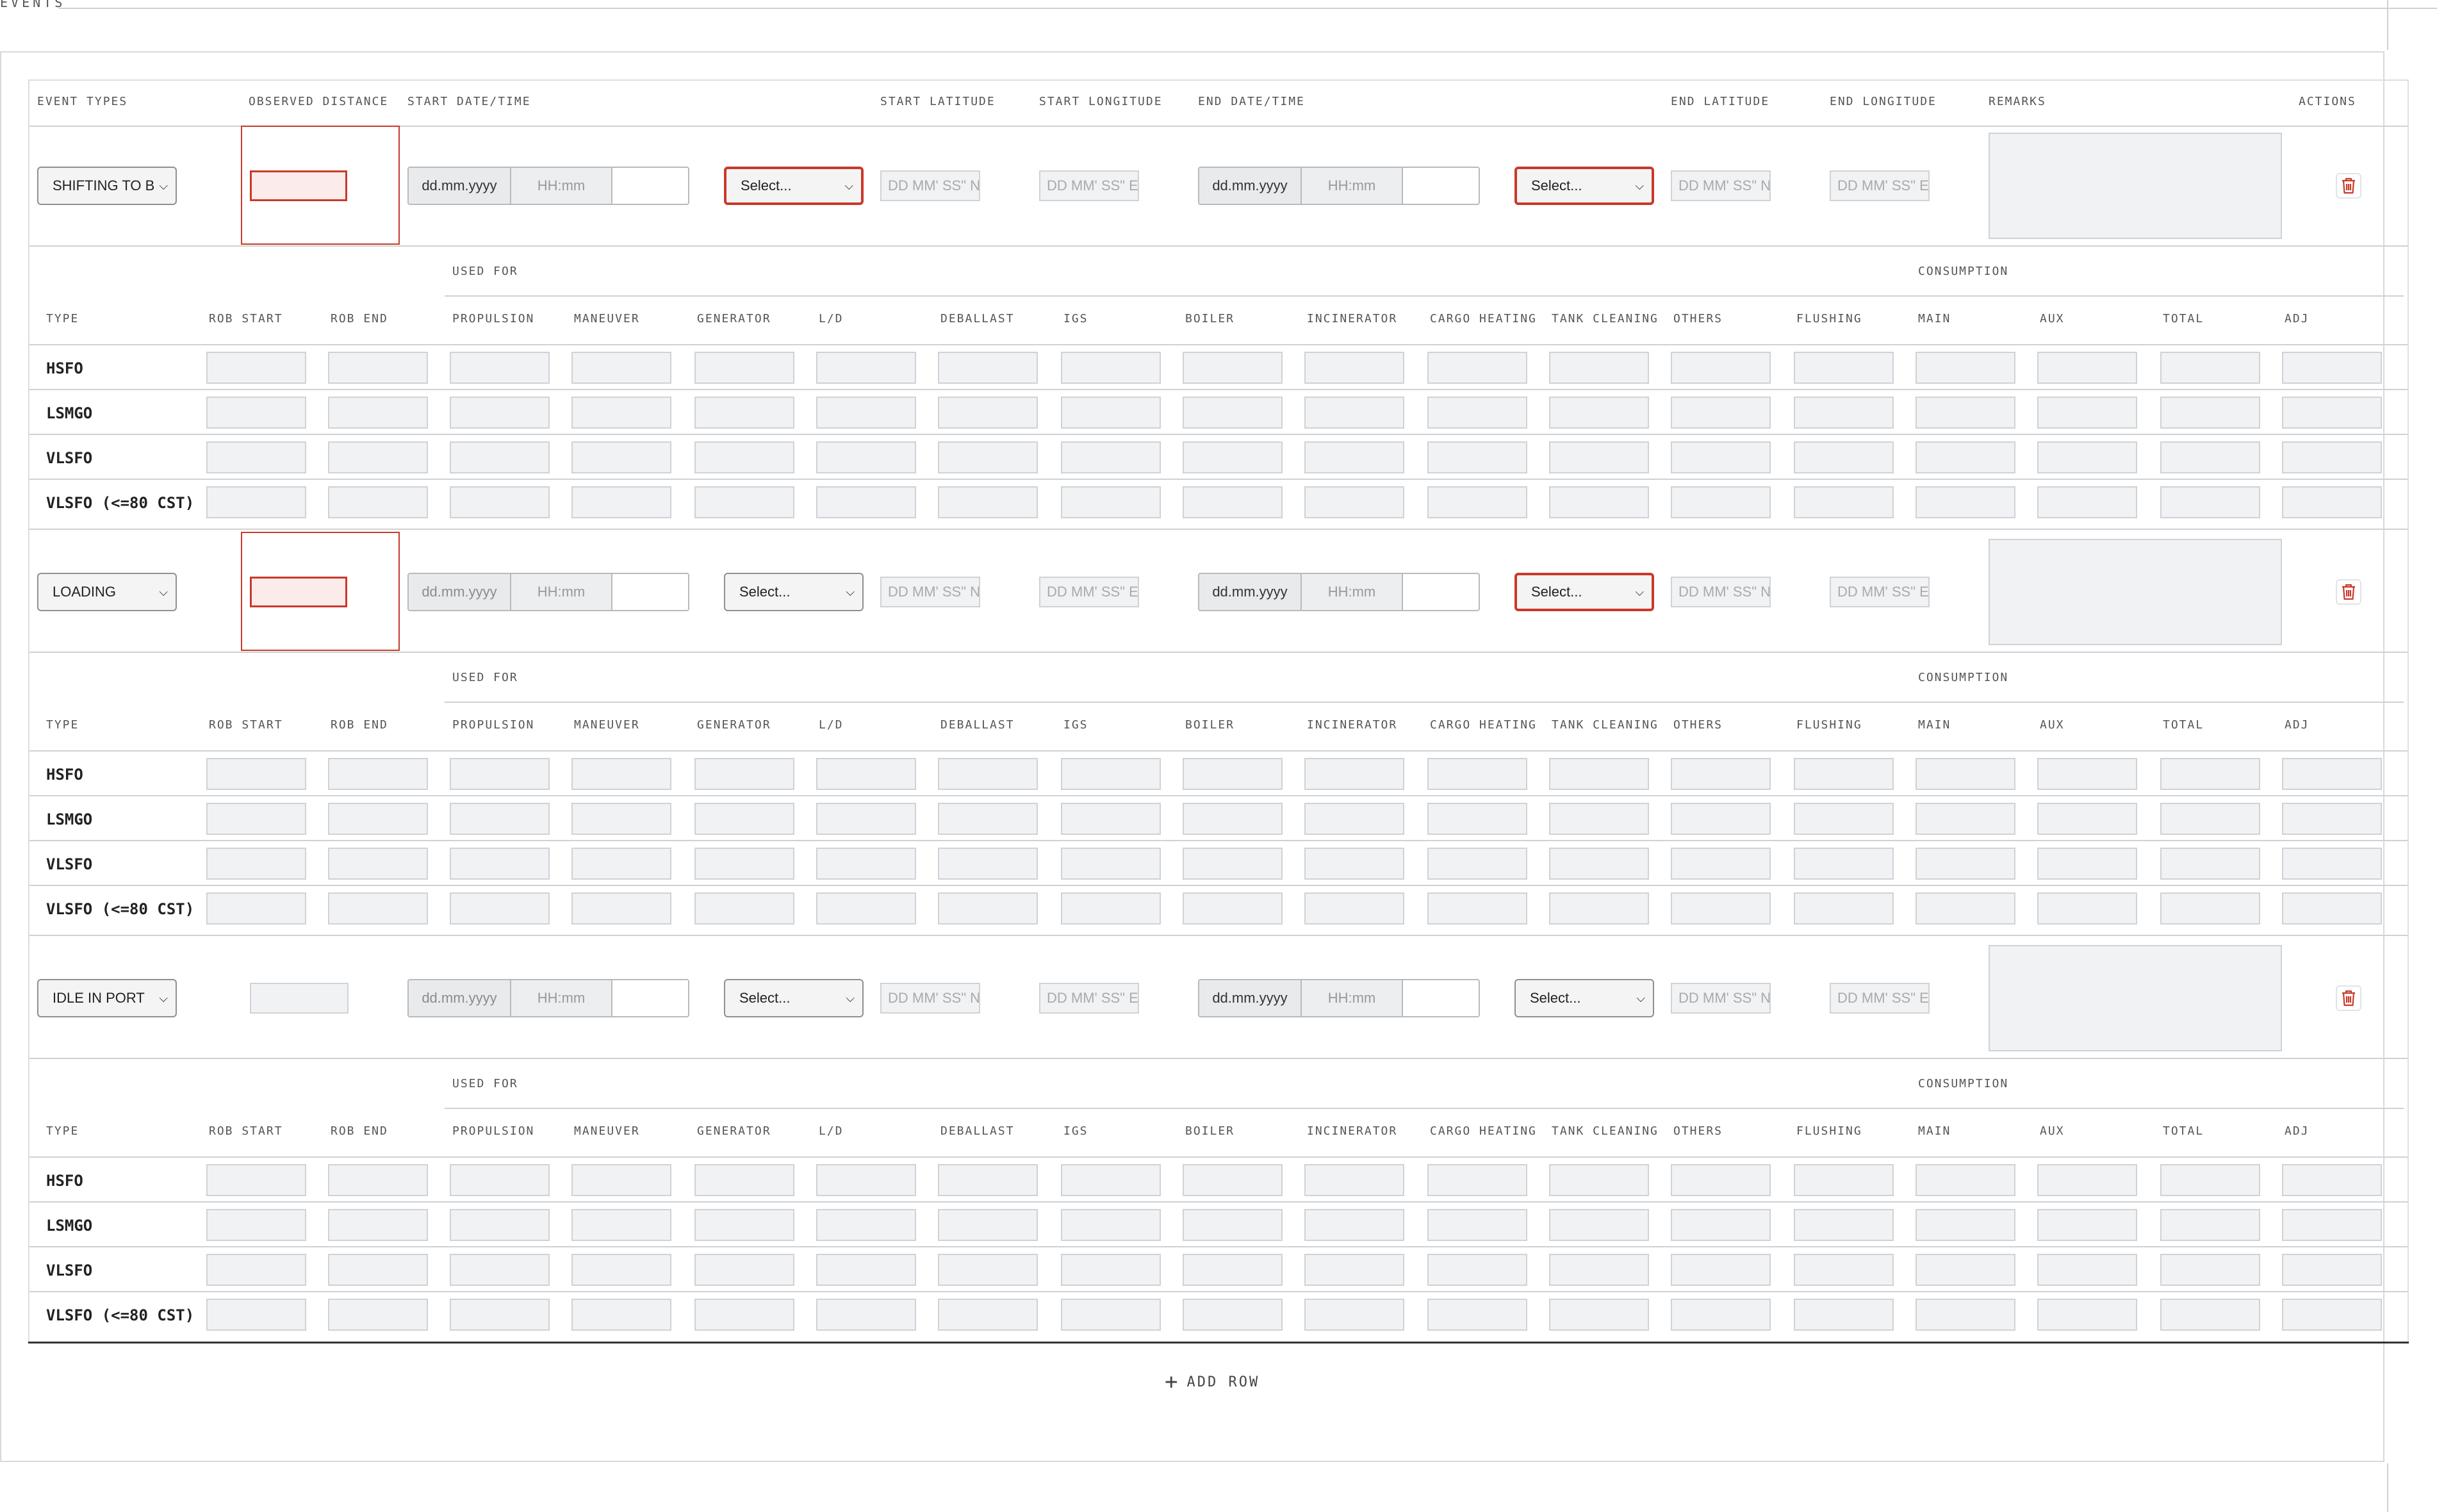 Image resolution: width=2437 pixels, height=1512 pixels. I want to click on end-datetime-field: dd.mm.yyyy HH:mm, so click(1339, 592).